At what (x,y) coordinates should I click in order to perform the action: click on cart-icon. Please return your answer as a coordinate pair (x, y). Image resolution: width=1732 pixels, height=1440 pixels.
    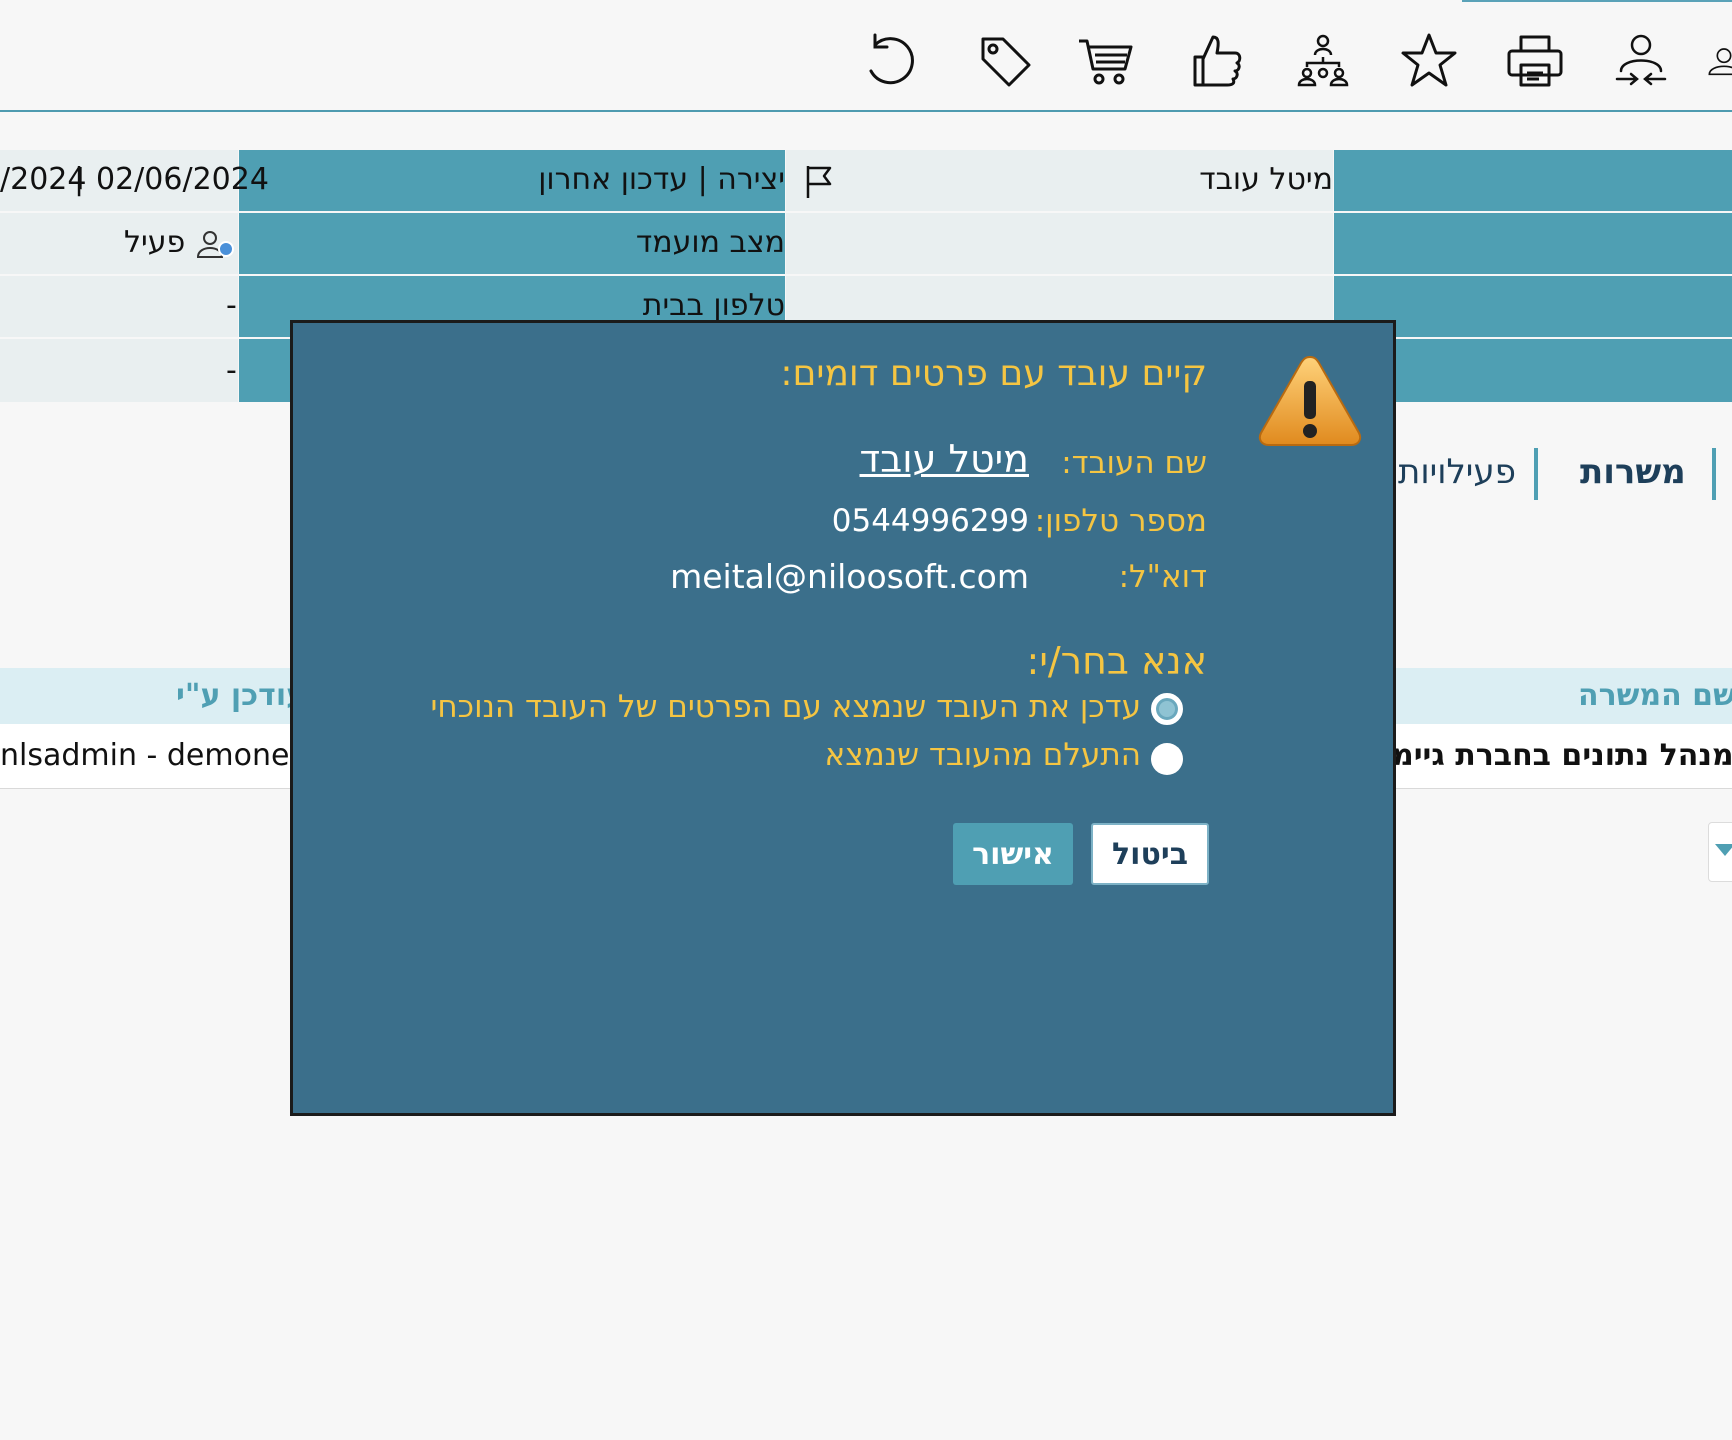
    Looking at the image, I should click on (1107, 61).